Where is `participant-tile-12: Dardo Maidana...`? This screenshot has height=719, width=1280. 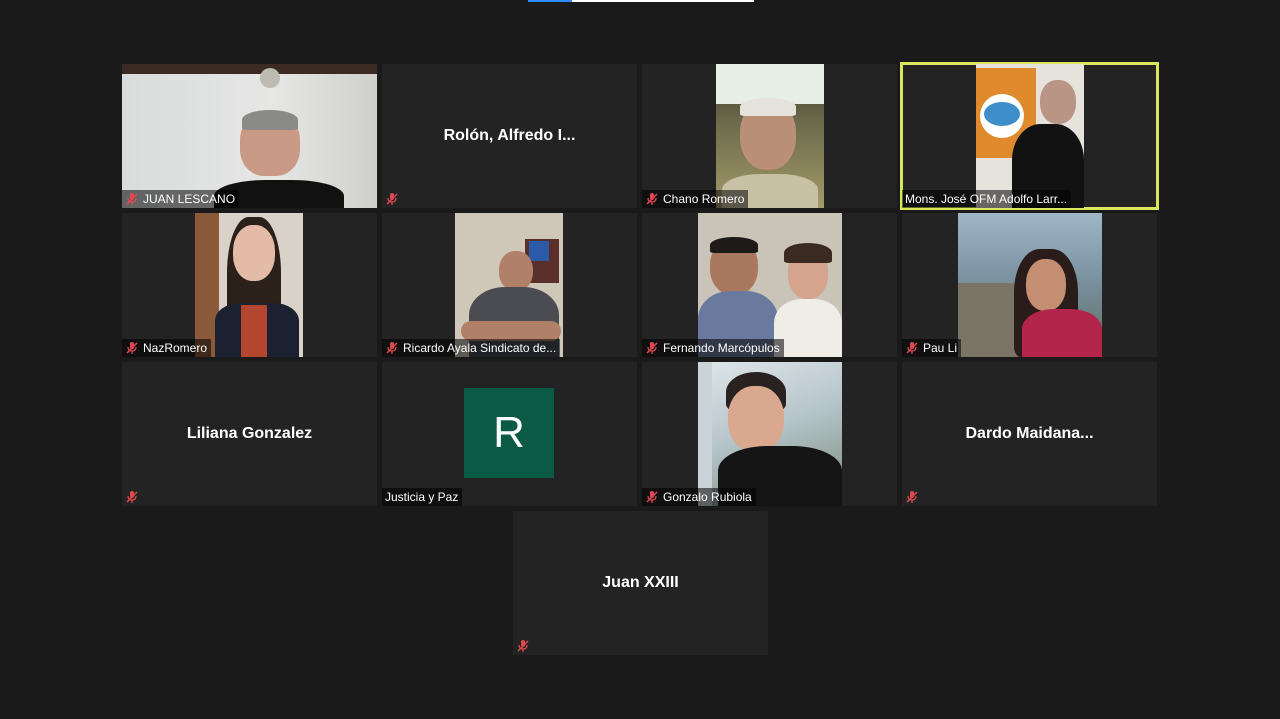
participant-tile-12: Dardo Maidana... is located at coordinates (1029, 434).